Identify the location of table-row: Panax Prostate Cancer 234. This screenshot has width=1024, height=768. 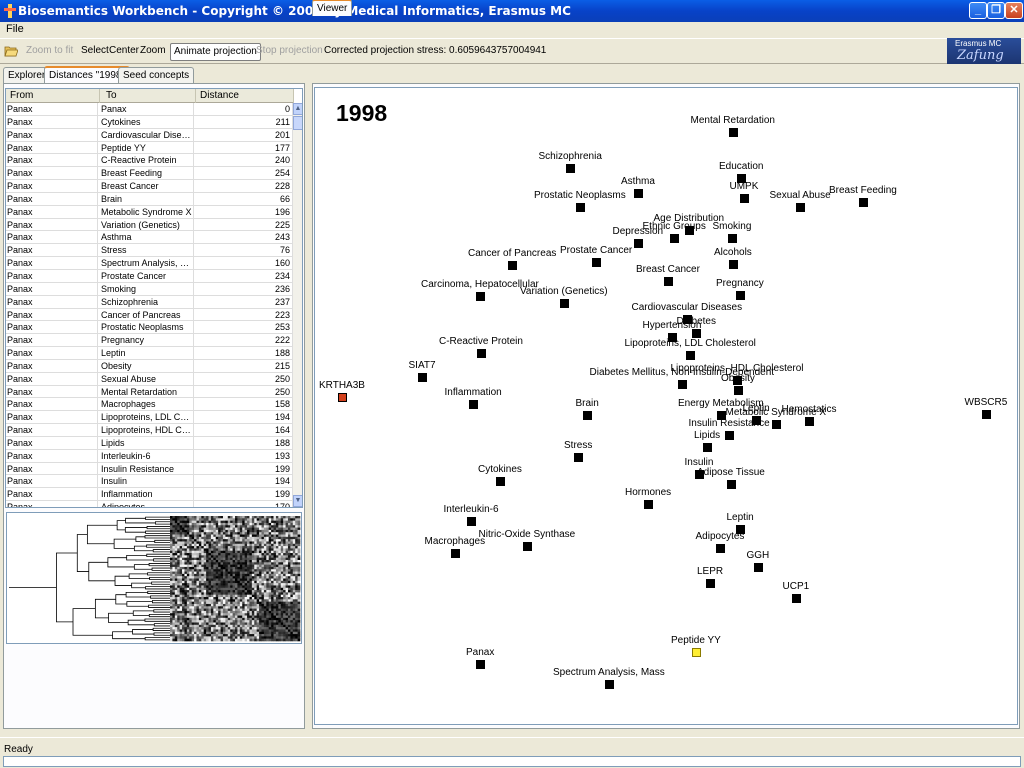
(150, 276).